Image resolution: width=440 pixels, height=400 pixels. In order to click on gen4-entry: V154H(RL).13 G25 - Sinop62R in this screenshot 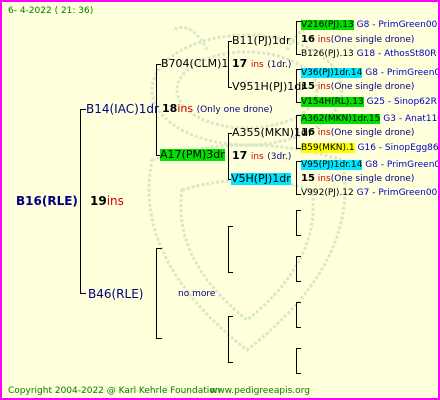, I will do `click(369, 102)`.